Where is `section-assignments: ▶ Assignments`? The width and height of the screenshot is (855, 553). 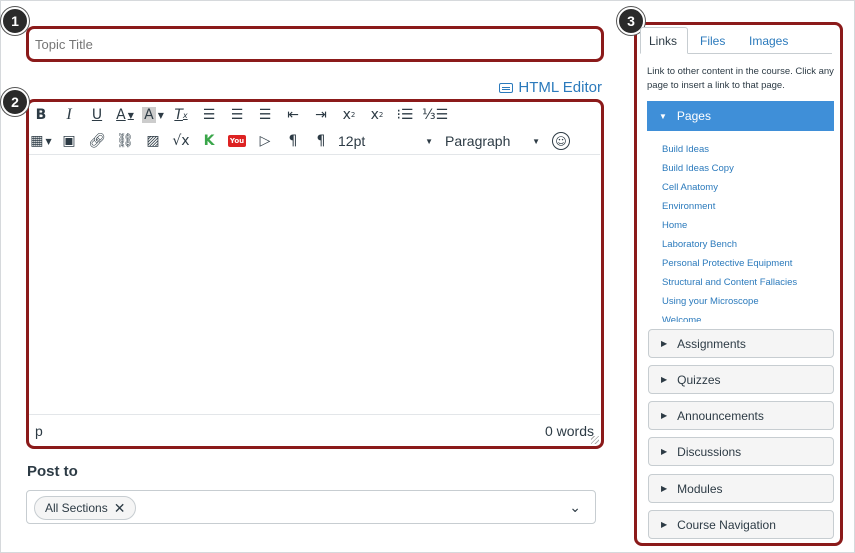 section-assignments: ▶ Assignments is located at coordinates (741, 343).